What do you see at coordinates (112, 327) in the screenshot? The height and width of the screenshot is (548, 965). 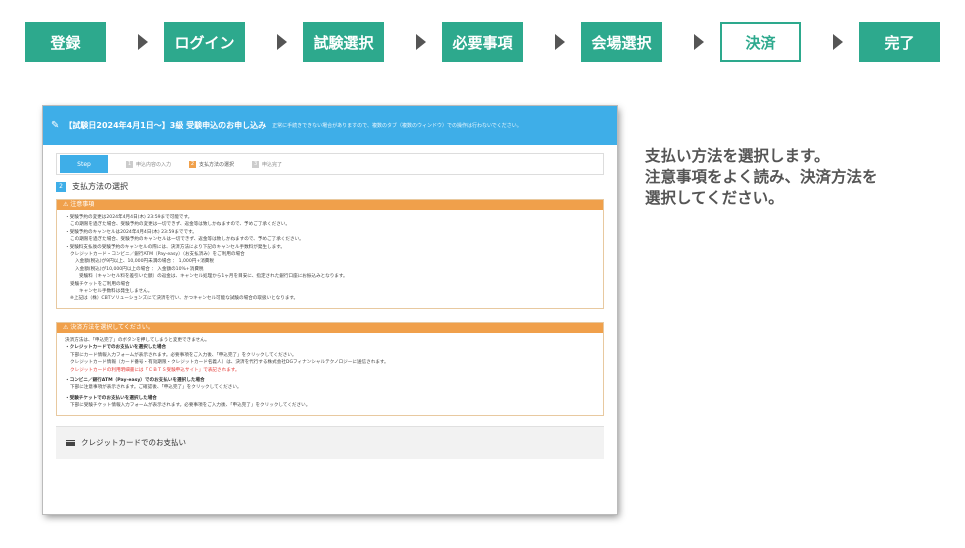 I see `payment-method-title: 決済方法を選択してください。` at bounding box center [112, 327].